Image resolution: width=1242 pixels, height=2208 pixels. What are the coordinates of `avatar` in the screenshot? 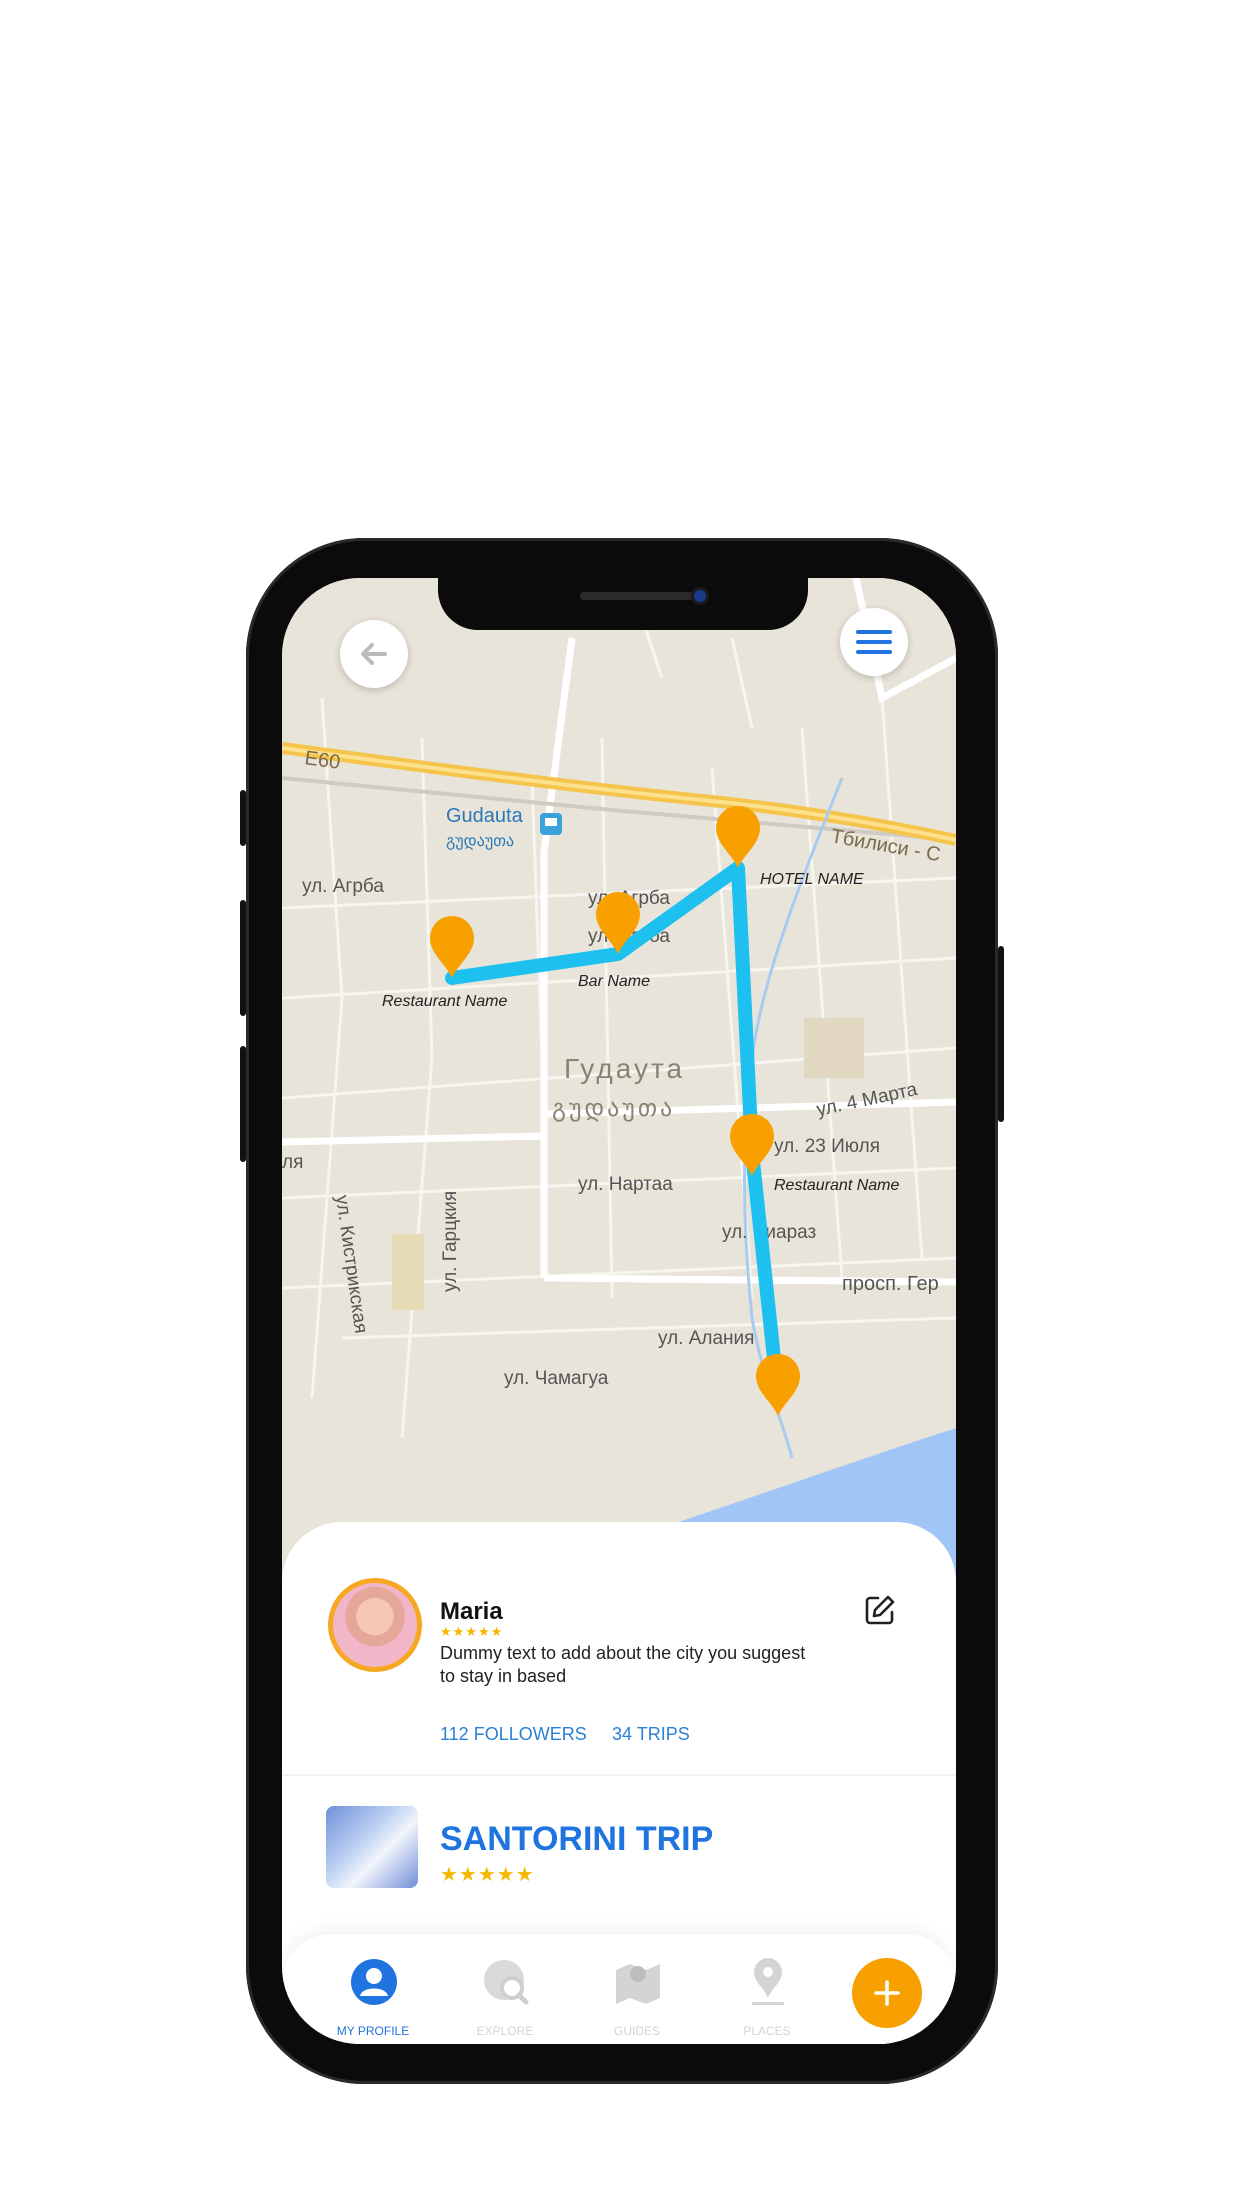 It's located at (375, 1625).